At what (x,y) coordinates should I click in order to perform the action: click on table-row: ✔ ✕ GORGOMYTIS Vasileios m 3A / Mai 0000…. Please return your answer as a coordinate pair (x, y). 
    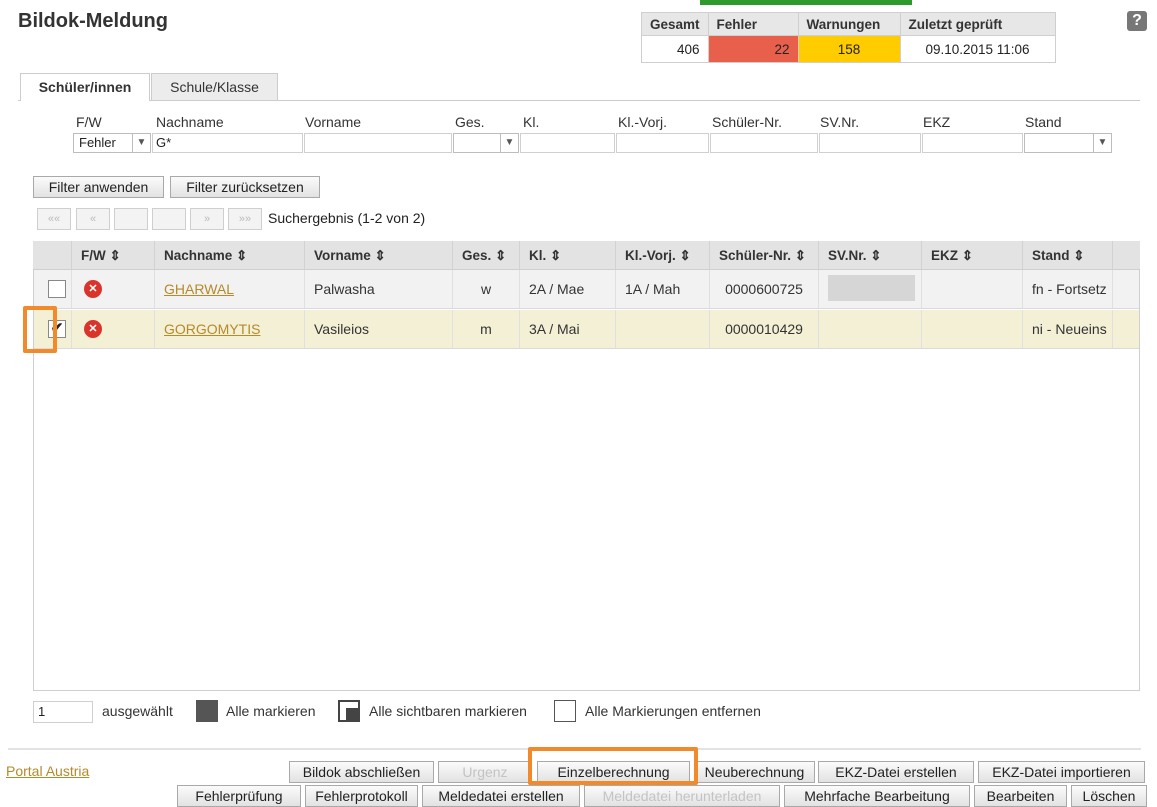
    Looking at the image, I should click on (586, 329).